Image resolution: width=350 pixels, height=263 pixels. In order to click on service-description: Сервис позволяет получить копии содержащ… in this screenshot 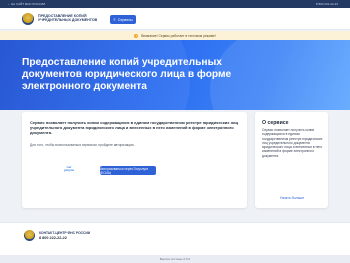, I will do `click(134, 128)`.